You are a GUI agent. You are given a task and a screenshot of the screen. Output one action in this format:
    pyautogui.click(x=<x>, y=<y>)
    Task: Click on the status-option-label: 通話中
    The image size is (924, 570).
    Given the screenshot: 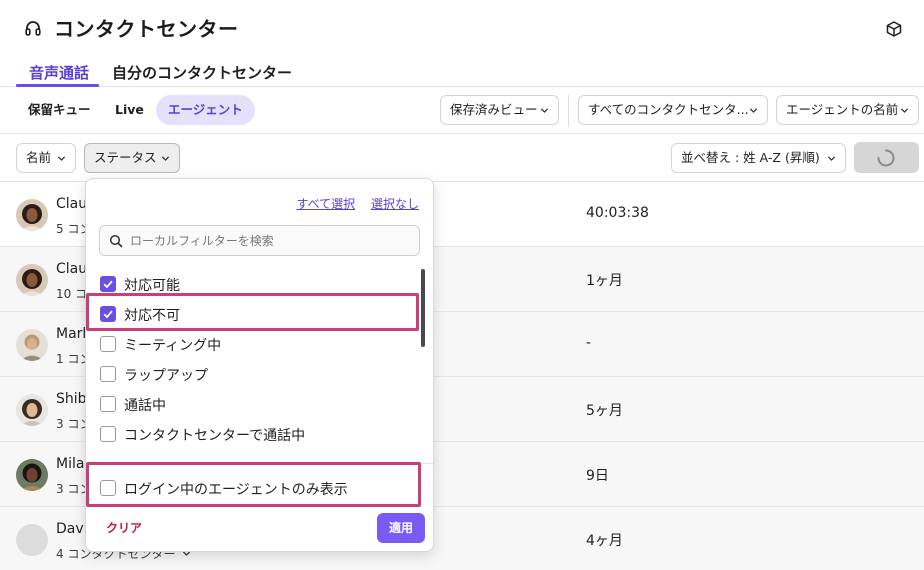 What is the action you would take?
    pyautogui.click(x=145, y=406)
    